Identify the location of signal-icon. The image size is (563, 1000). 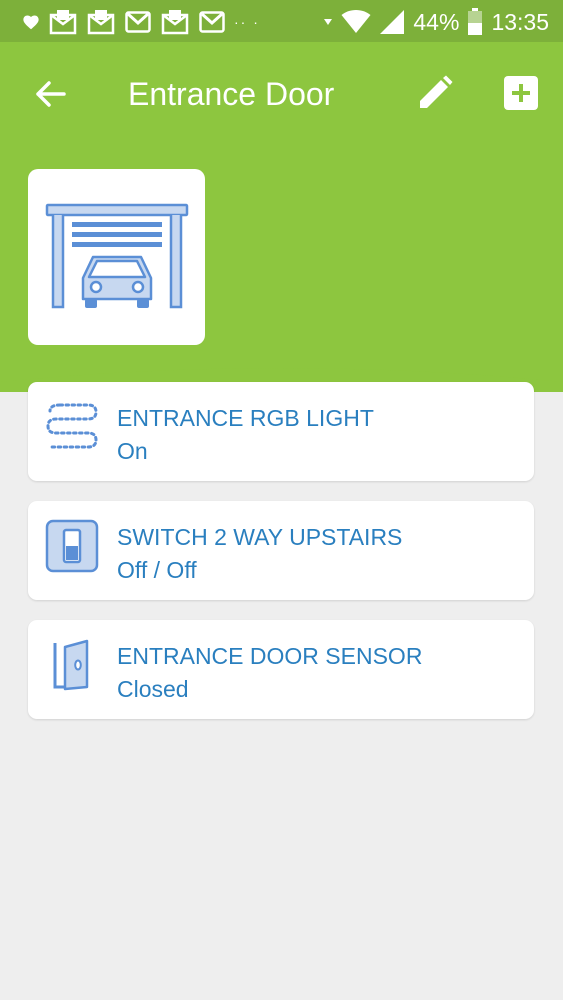
(392, 22).